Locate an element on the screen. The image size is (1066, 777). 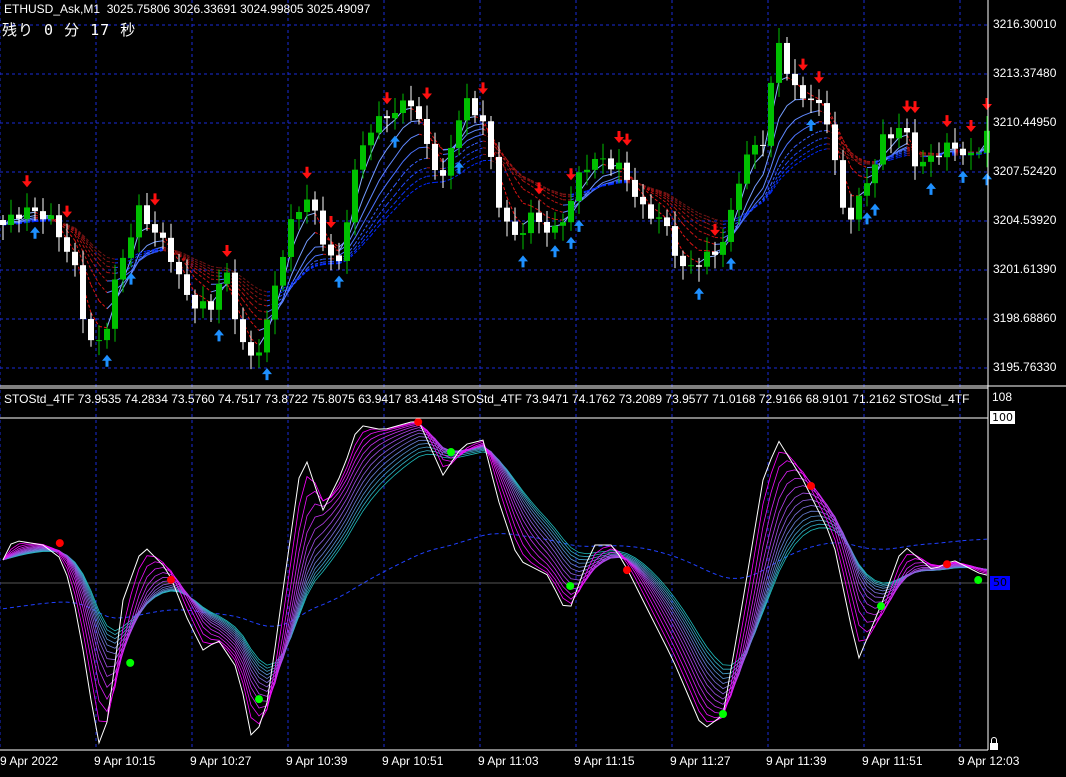
time-tick-label: 9 Apr 12:03 is located at coordinates (989, 761).